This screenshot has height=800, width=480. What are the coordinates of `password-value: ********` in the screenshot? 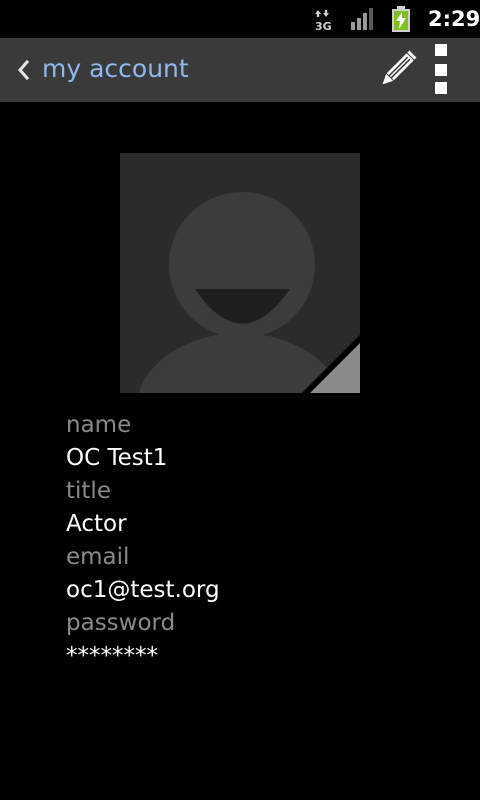 It's located at (112, 656).